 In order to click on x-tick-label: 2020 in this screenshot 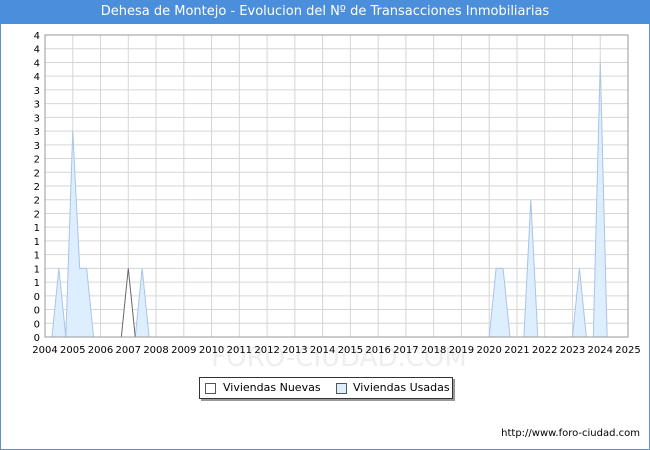, I will do `click(488, 350)`.